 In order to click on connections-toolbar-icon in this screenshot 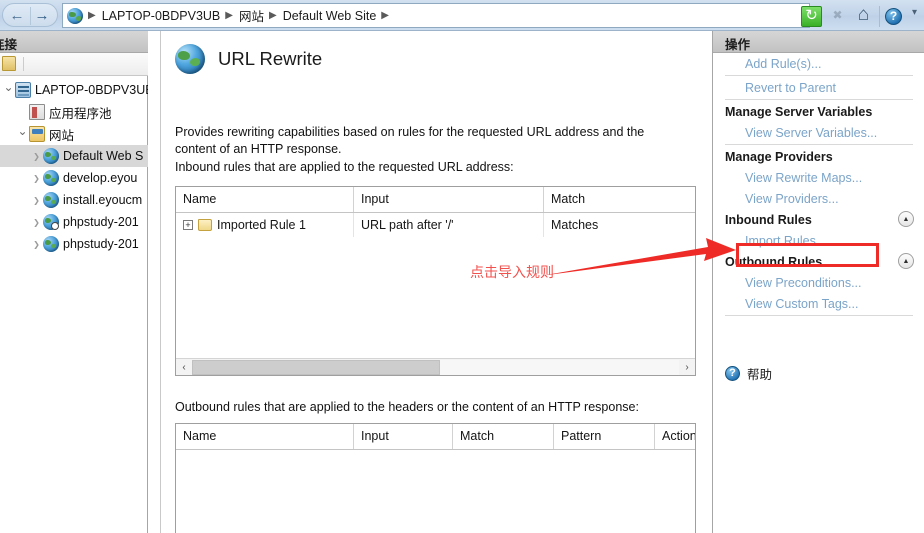, I will do `click(9, 63)`.